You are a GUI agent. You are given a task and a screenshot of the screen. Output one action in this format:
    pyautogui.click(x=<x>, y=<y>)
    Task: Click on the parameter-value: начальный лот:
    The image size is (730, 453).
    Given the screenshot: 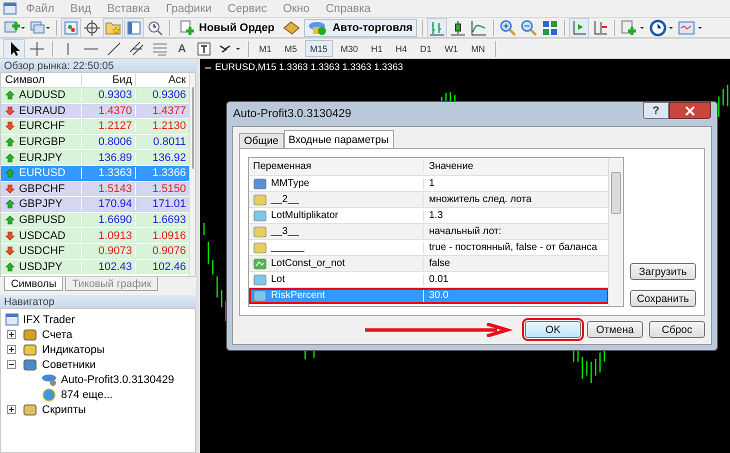 What is the action you would take?
    pyautogui.click(x=465, y=231)
    